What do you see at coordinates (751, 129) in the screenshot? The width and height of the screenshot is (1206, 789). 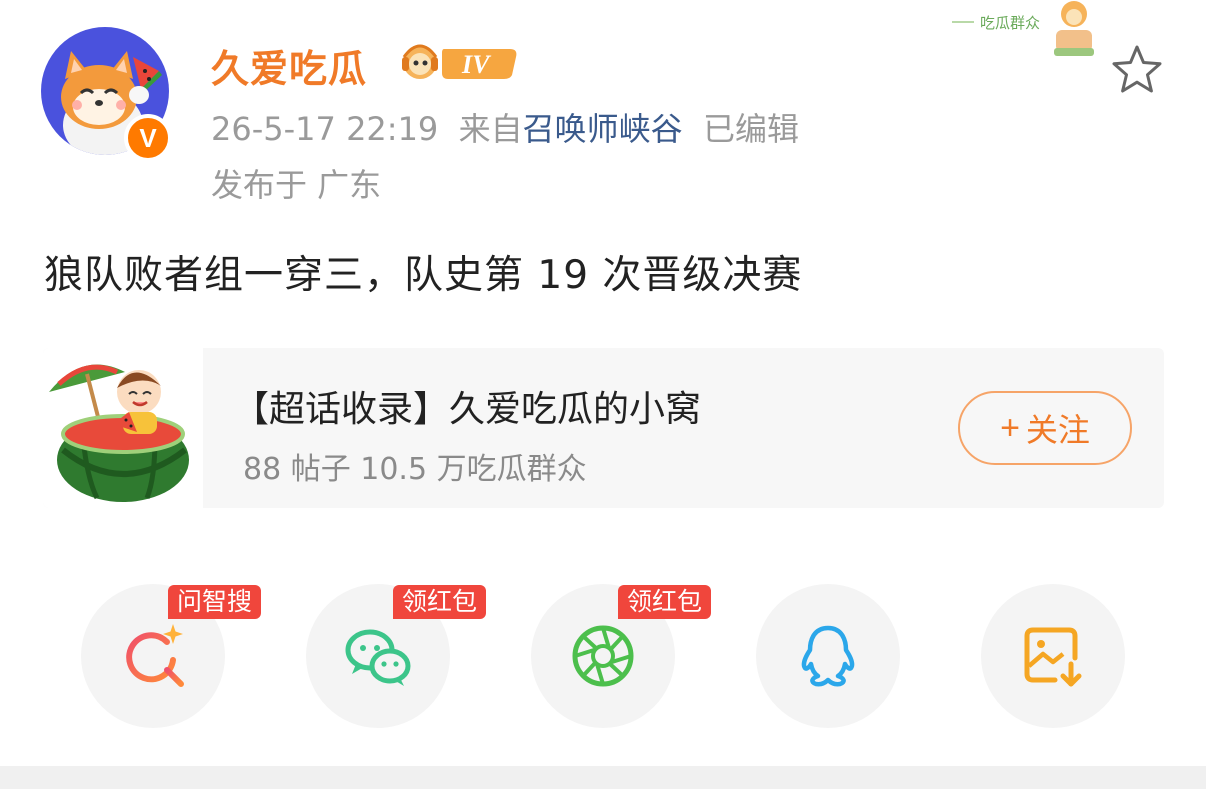 I see `edited-label: 已编辑` at bounding box center [751, 129].